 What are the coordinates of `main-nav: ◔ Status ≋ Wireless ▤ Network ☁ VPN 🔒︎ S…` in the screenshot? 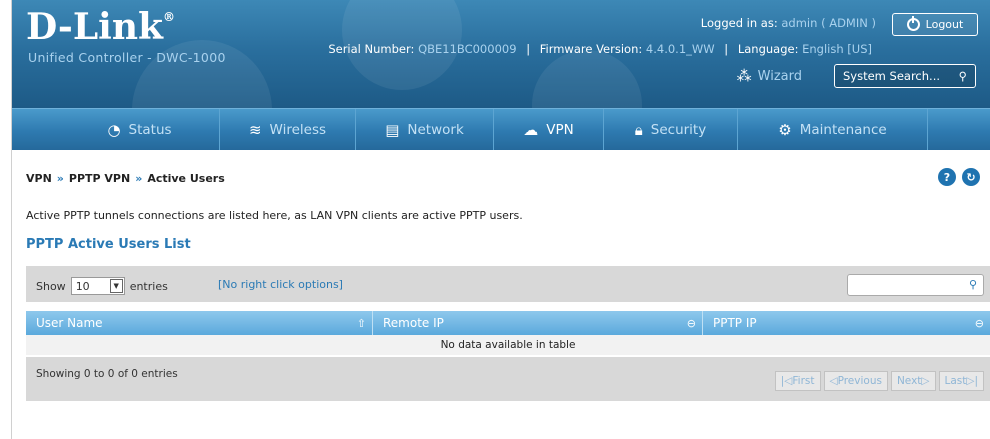 It's located at (501, 129).